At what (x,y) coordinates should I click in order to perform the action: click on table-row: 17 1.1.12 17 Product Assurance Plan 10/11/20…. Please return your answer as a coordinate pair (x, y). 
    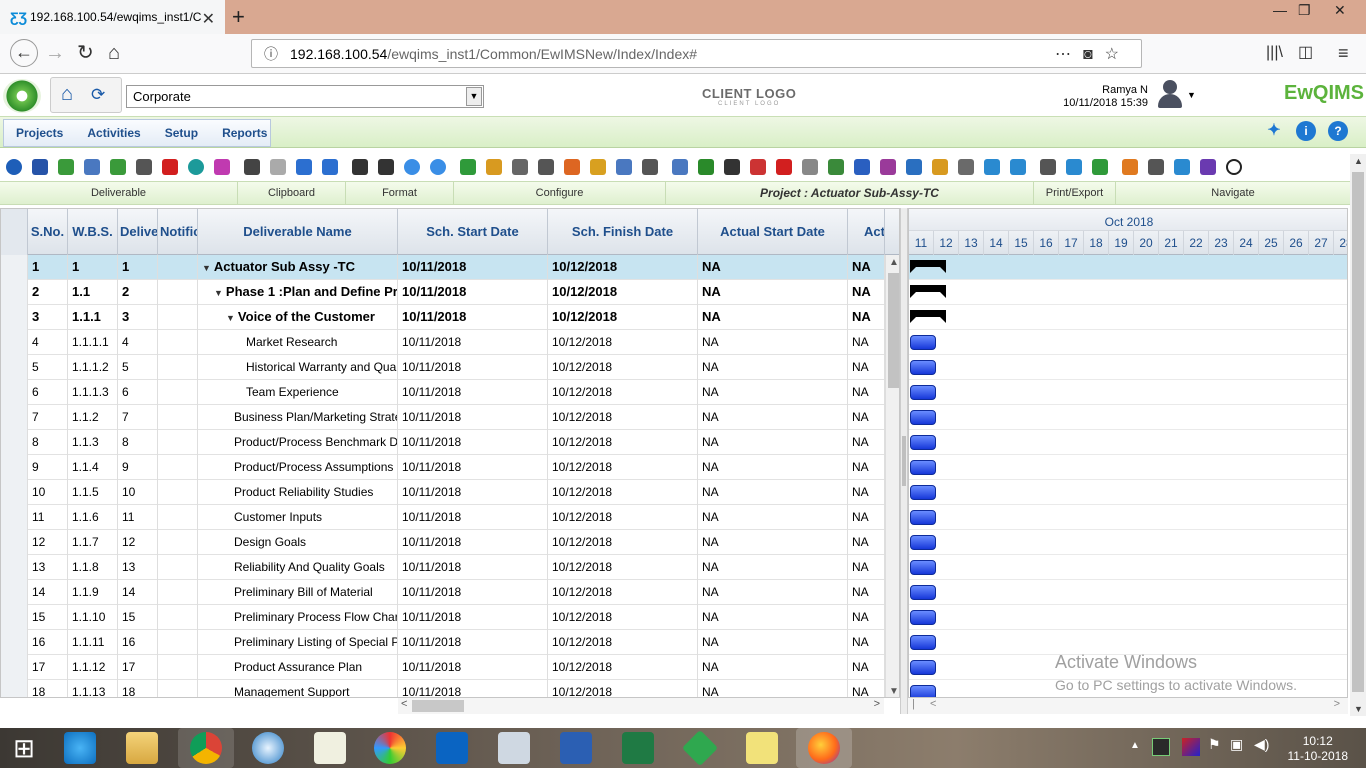
    Looking at the image, I should click on (443, 667).